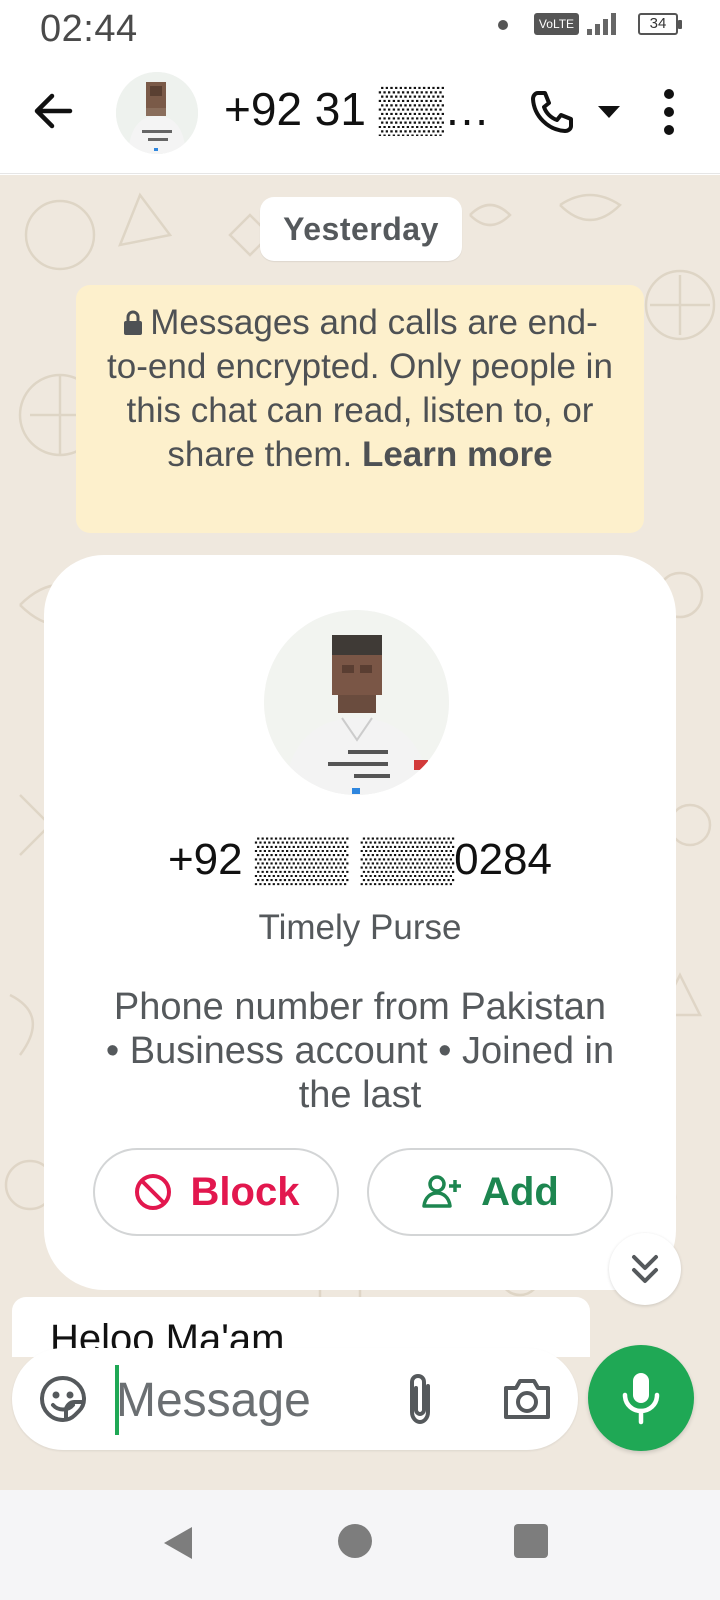 The width and height of the screenshot is (720, 1600). I want to click on add-label: Add, so click(520, 1192).